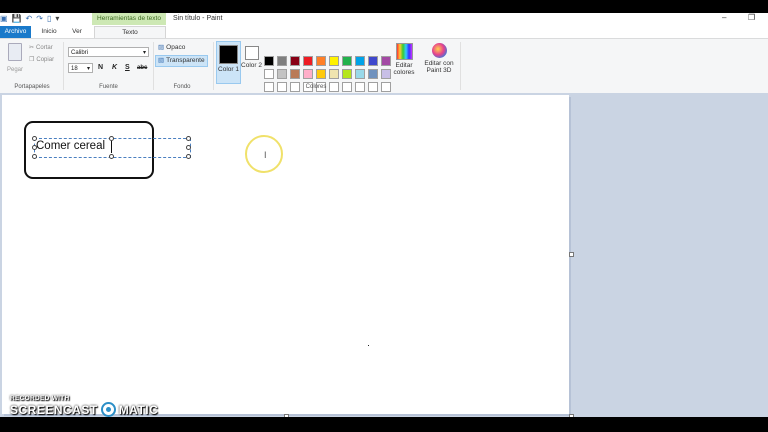  I want to click on customize-qat-icon: ▾, so click(57, 19).